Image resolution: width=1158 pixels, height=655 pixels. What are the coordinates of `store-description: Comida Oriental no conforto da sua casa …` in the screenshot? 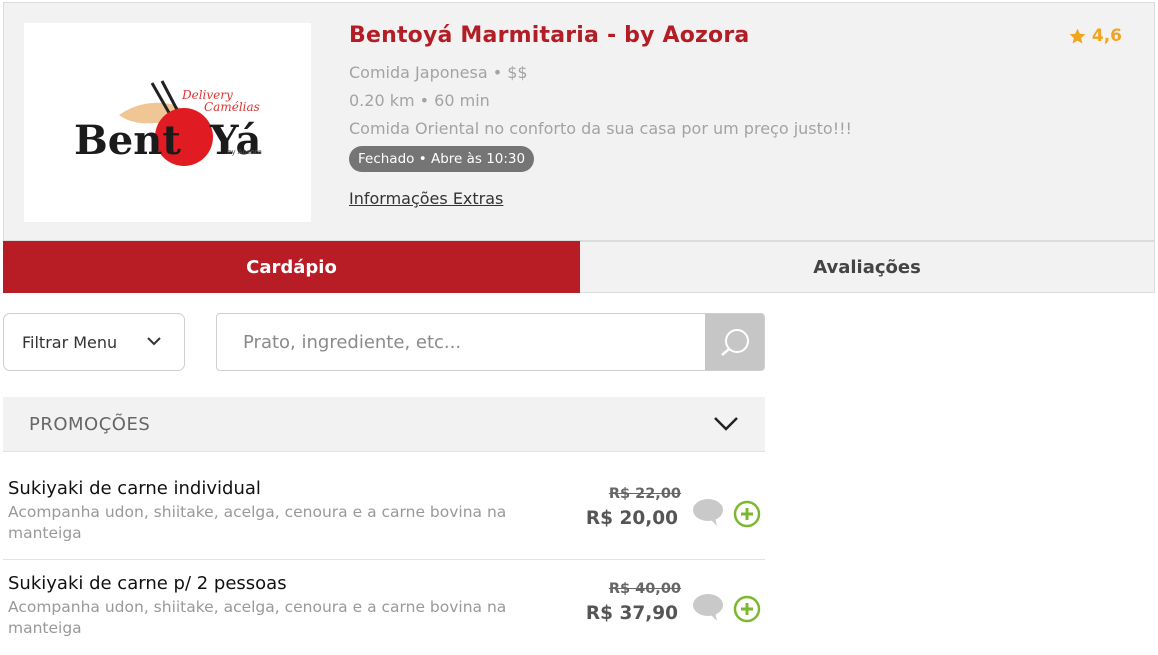 It's located at (600, 128).